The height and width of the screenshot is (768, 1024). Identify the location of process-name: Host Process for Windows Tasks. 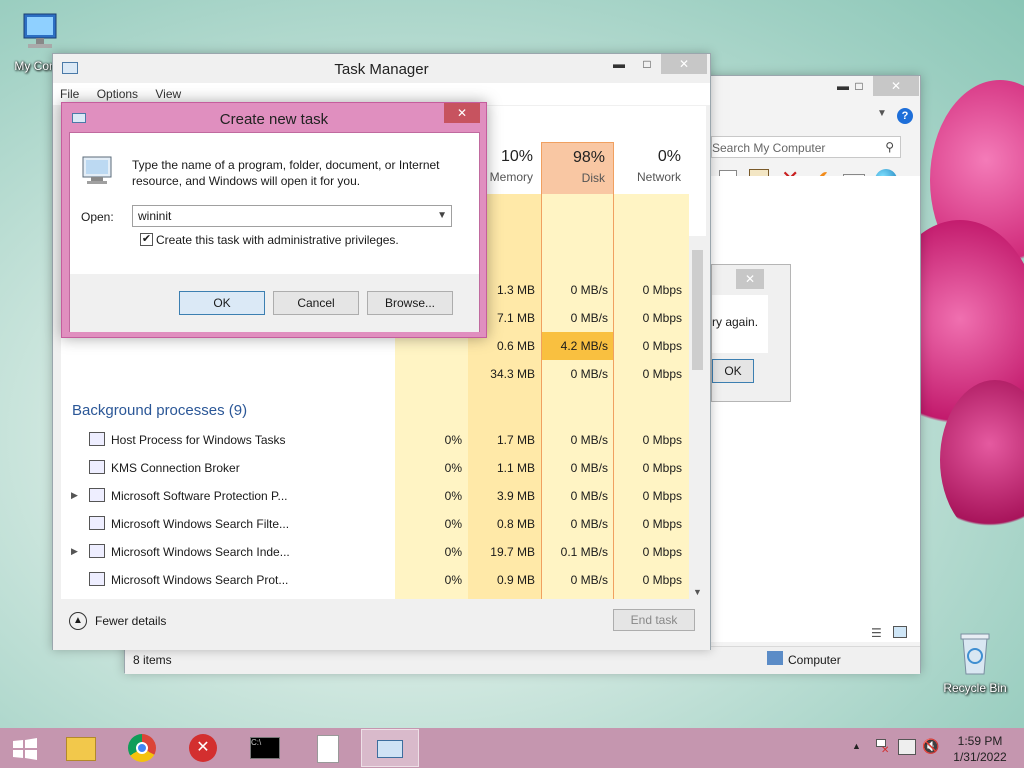
(198, 440).